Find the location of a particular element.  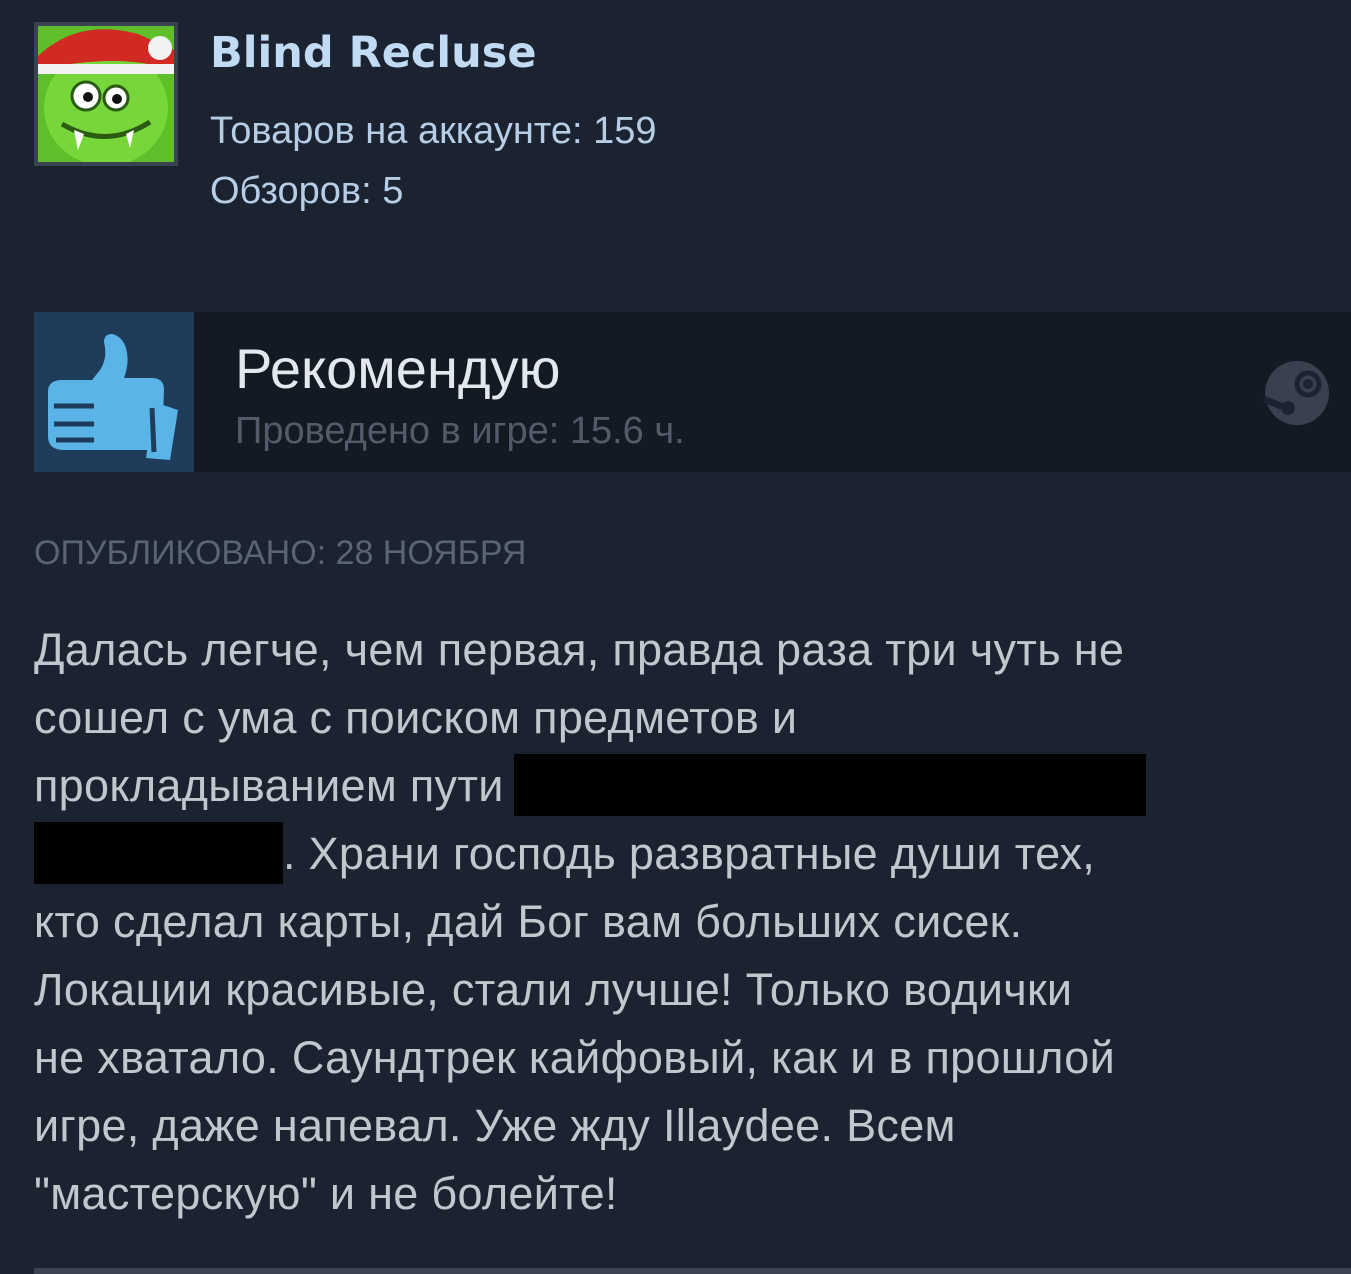

review-line: . Храни господь развратные души тех, is located at coordinates (684, 854).